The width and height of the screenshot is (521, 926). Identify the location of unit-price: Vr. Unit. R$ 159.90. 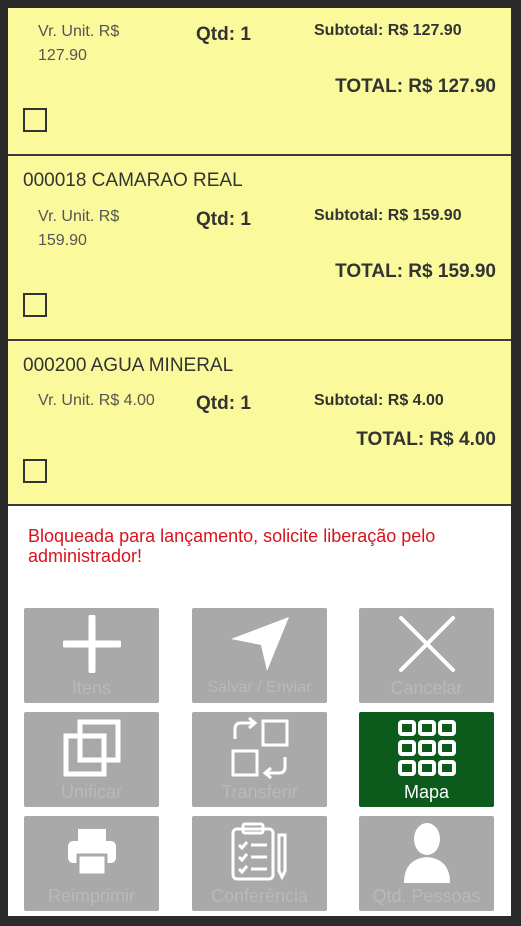
(93, 229).